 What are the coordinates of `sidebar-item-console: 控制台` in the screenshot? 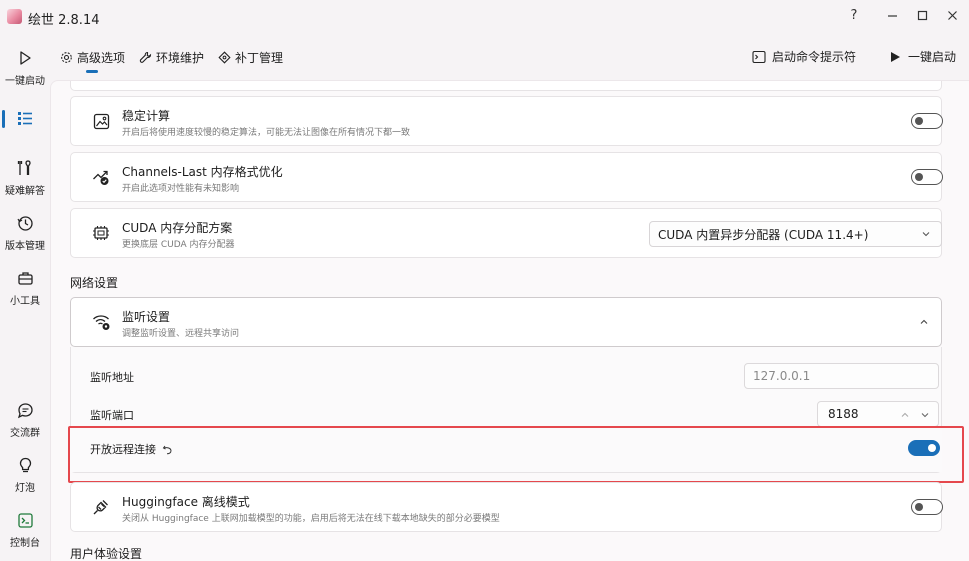 It's located at (25, 529).